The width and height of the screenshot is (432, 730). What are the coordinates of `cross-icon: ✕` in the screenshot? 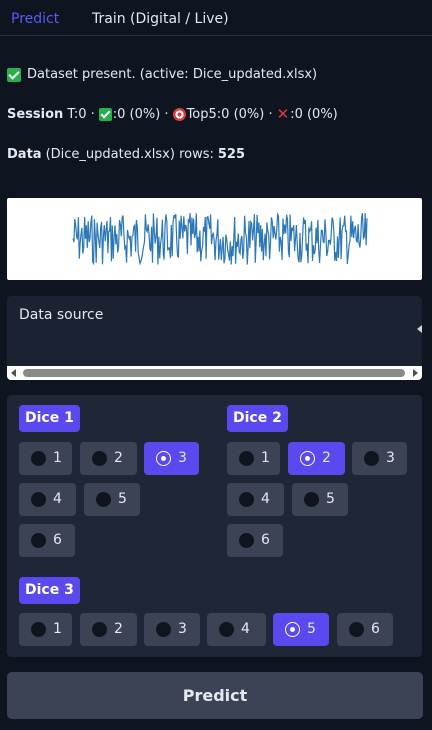 It's located at (283, 114).